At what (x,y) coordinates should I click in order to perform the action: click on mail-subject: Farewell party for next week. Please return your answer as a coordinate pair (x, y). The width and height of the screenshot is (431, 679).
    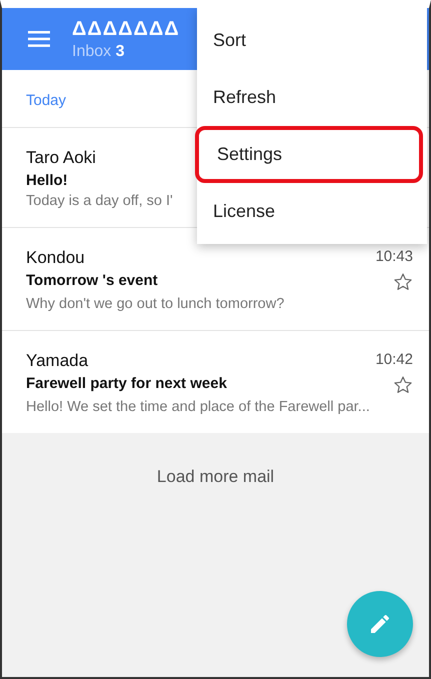
    Looking at the image, I should click on (126, 384).